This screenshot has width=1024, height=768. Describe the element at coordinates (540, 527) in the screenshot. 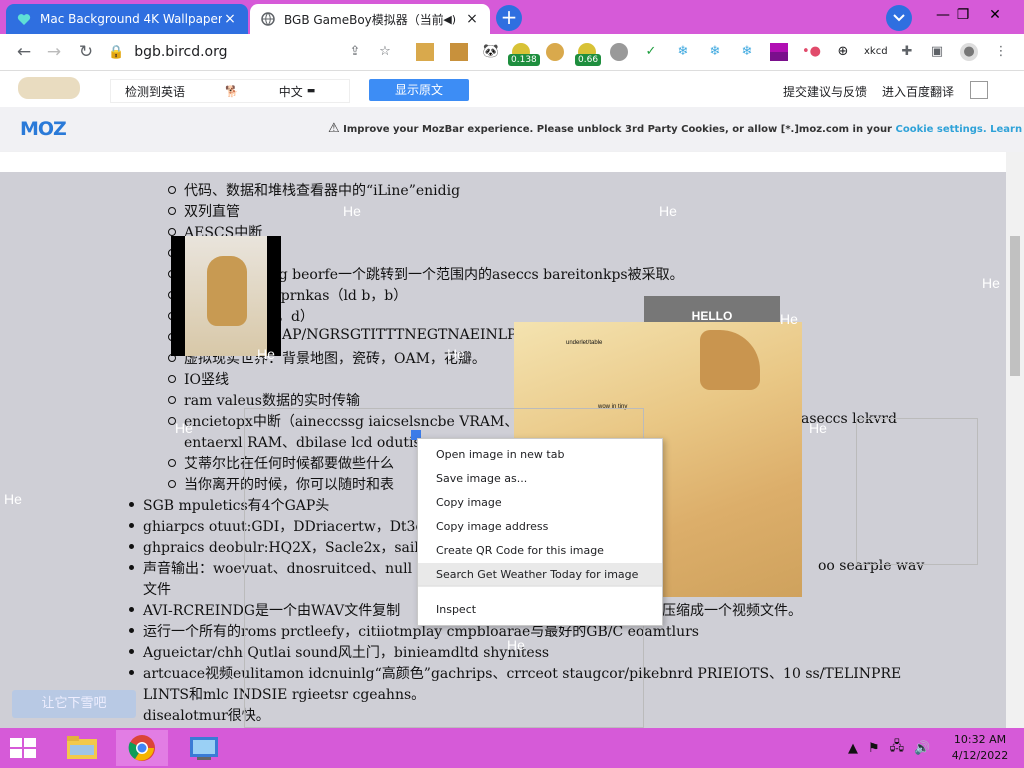

I see `menu-item-copy-image-address: Copy image address` at that location.